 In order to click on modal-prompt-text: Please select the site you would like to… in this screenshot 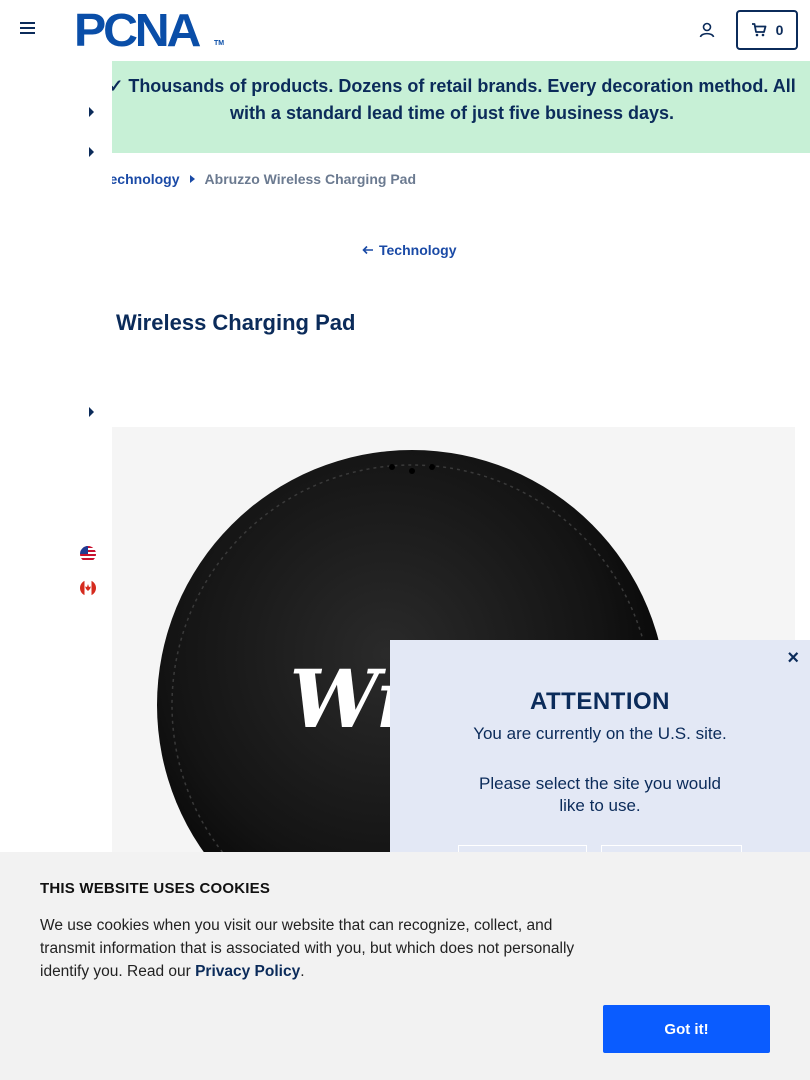, I will do `click(600, 794)`.